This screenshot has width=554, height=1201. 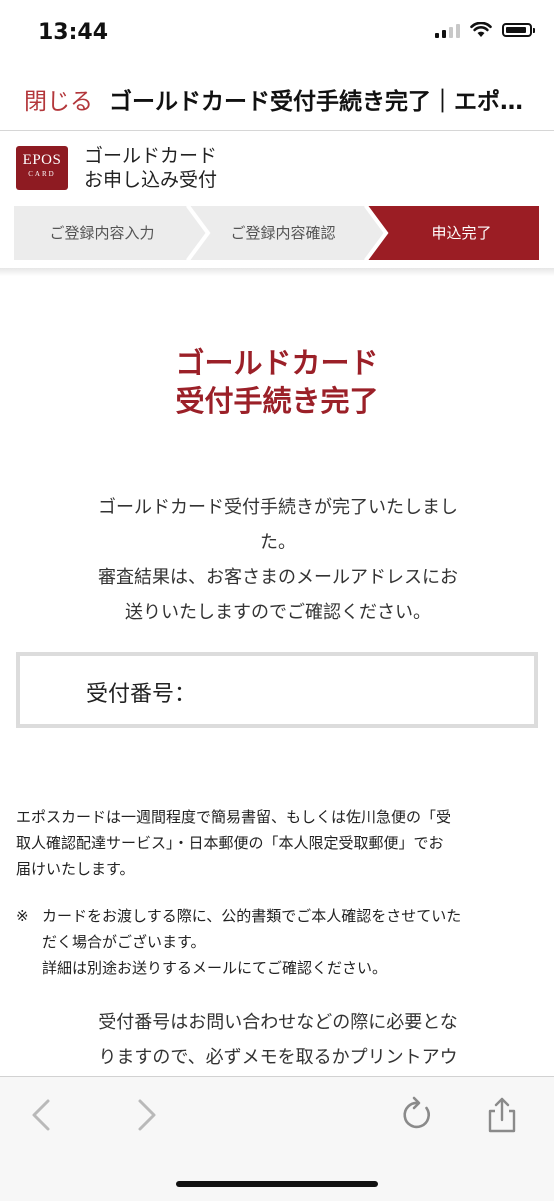 What do you see at coordinates (277, 382) in the screenshot?
I see `completion-heading: ゴールドカード 受付手続き完了` at bounding box center [277, 382].